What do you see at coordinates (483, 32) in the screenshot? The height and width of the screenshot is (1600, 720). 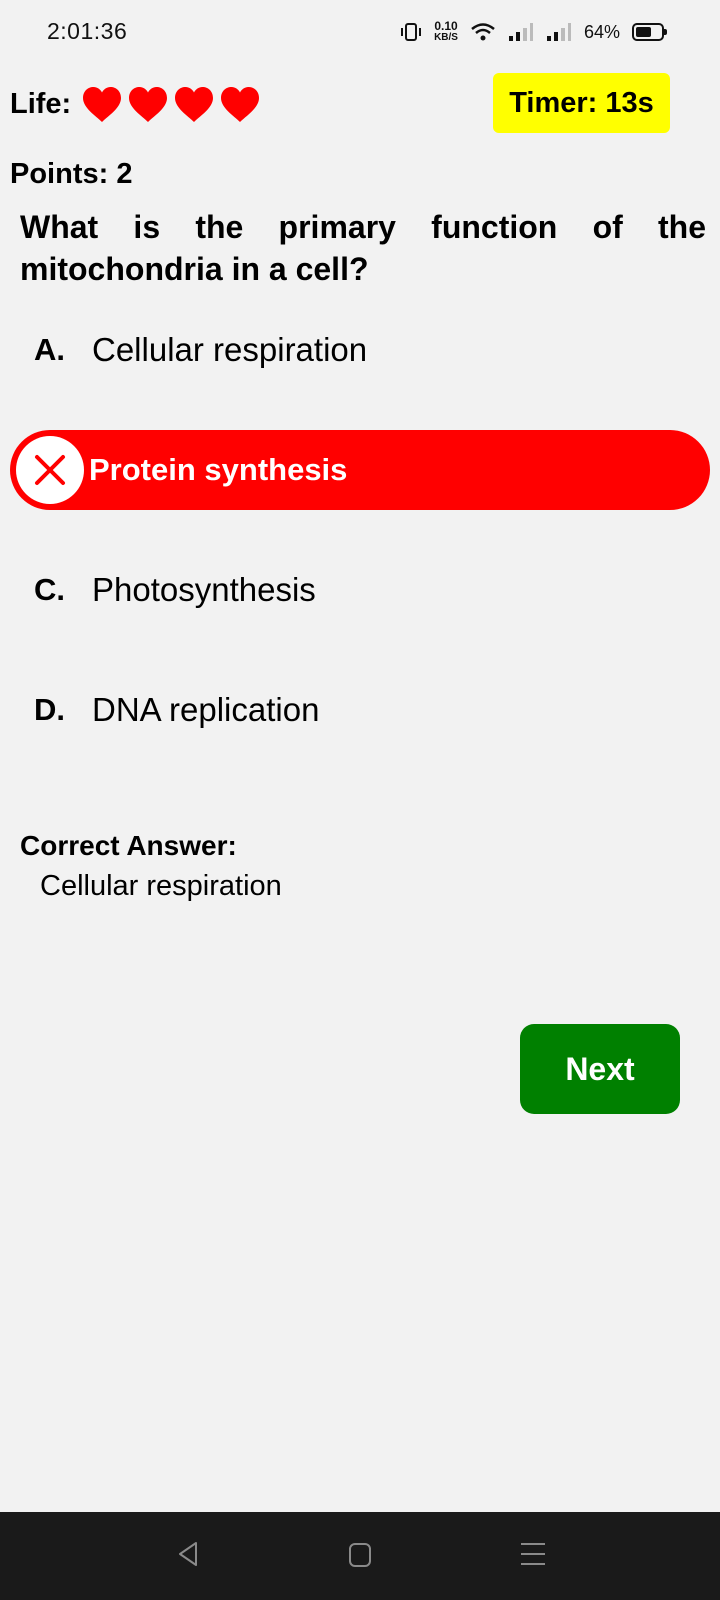 I see `wifi-icon` at bounding box center [483, 32].